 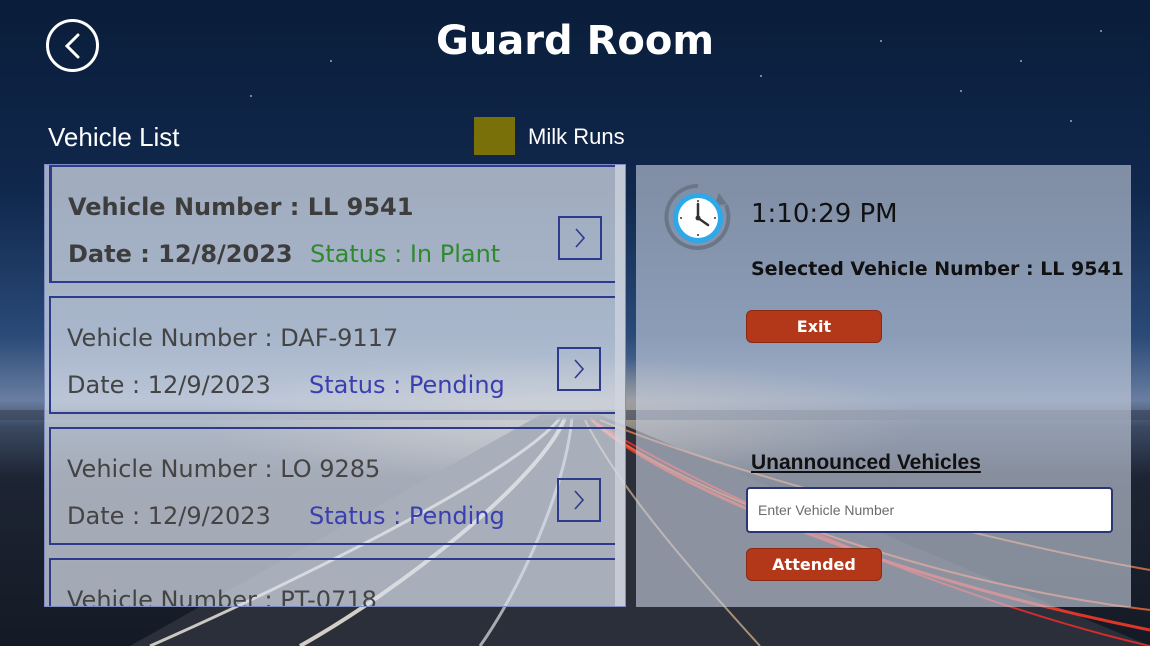 What do you see at coordinates (233, 338) in the screenshot?
I see `vehicle-number: Vehicle Number : DAF-9117` at bounding box center [233, 338].